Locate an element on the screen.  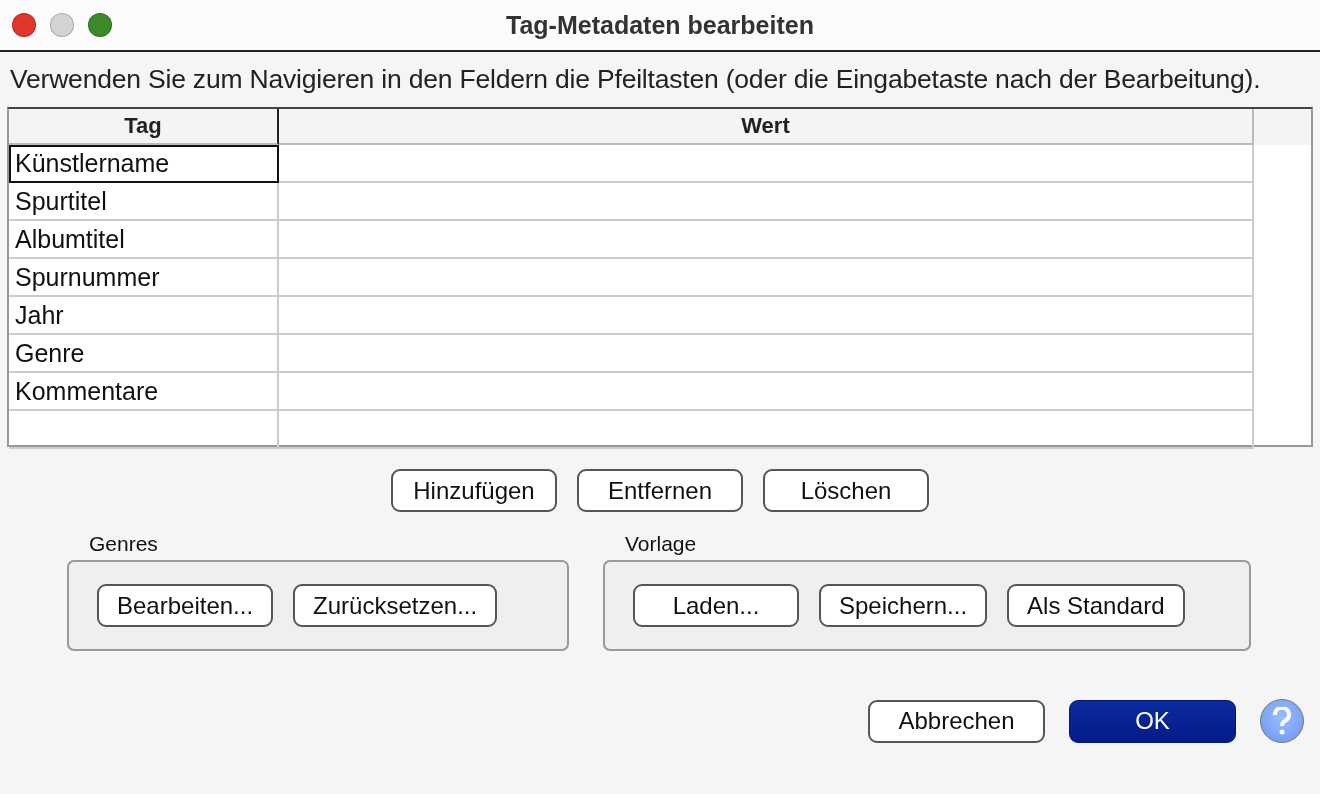
group-label: Genres is located at coordinates (123, 544).